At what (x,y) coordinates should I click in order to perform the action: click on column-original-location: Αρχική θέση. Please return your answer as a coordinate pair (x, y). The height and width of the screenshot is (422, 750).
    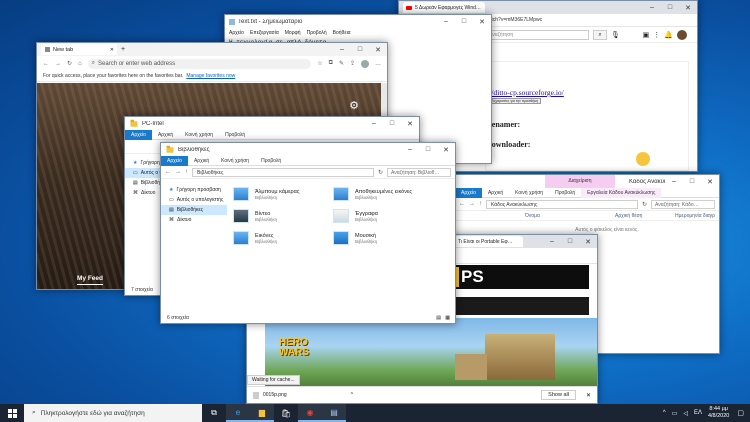
    Looking at the image, I should click on (645, 216).